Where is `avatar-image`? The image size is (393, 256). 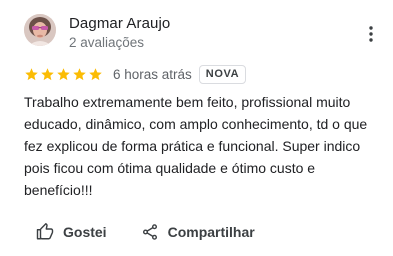 avatar-image is located at coordinates (40, 30).